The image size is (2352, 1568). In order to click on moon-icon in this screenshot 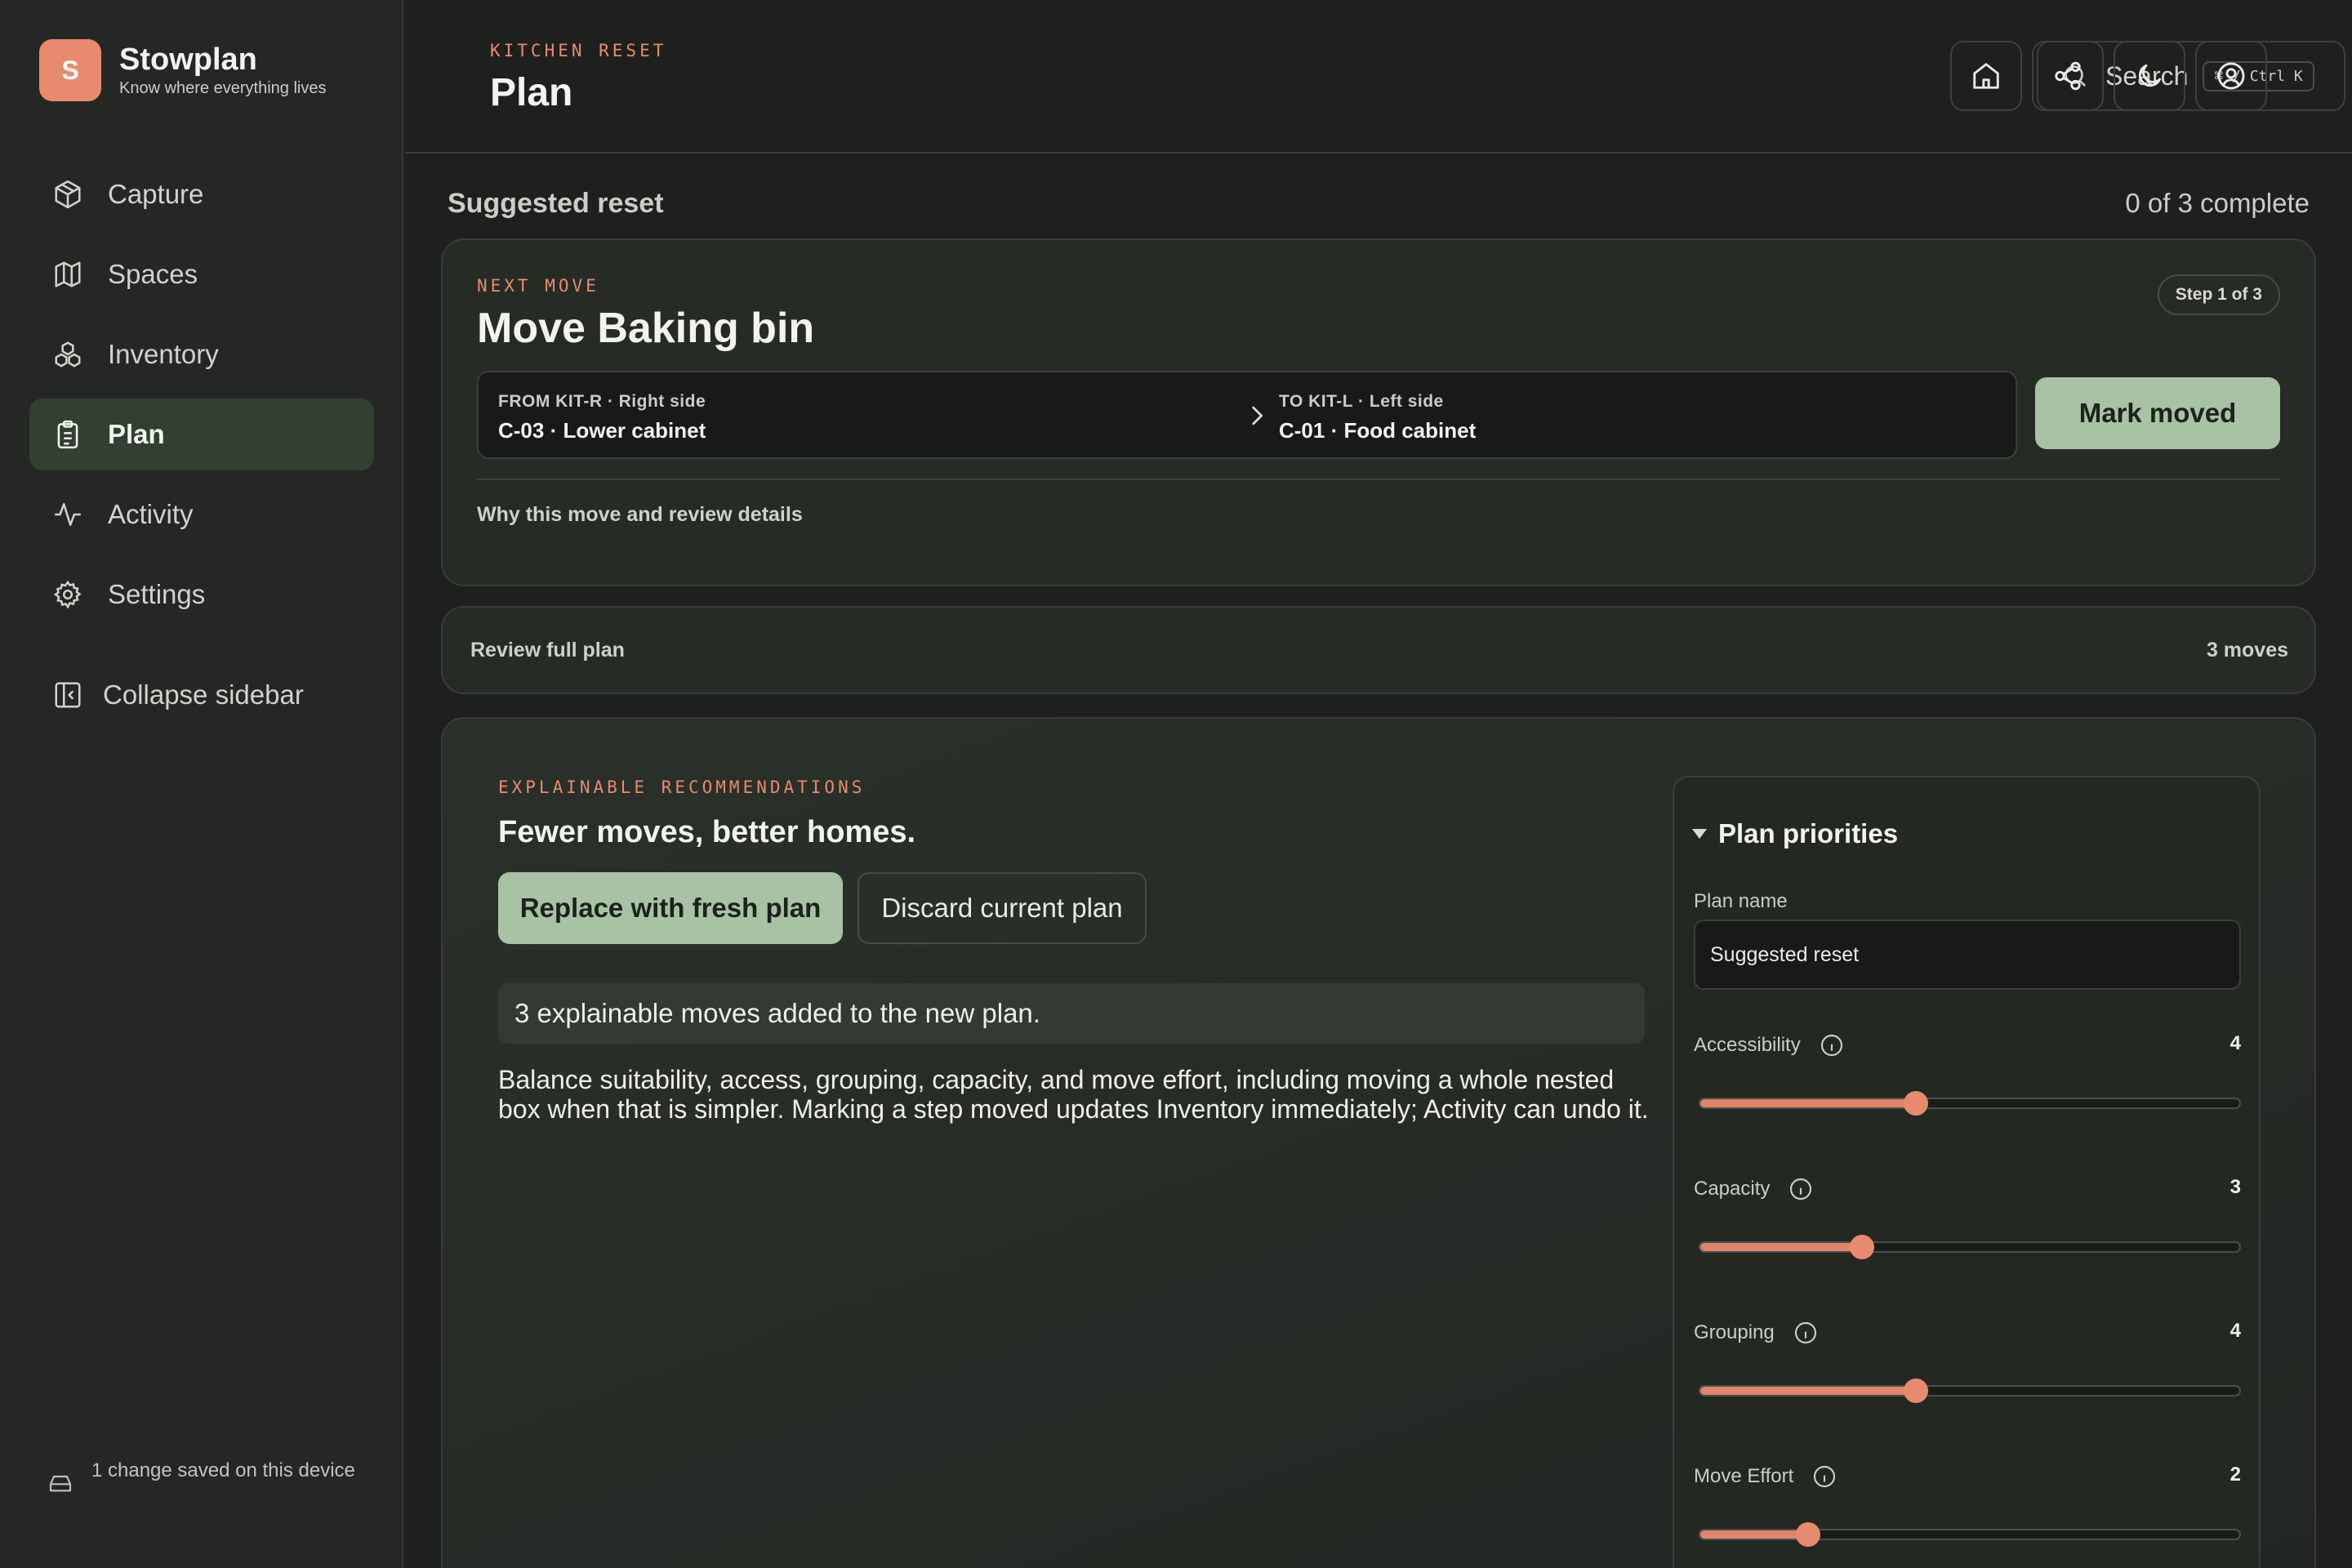, I will do `click(2150, 75)`.